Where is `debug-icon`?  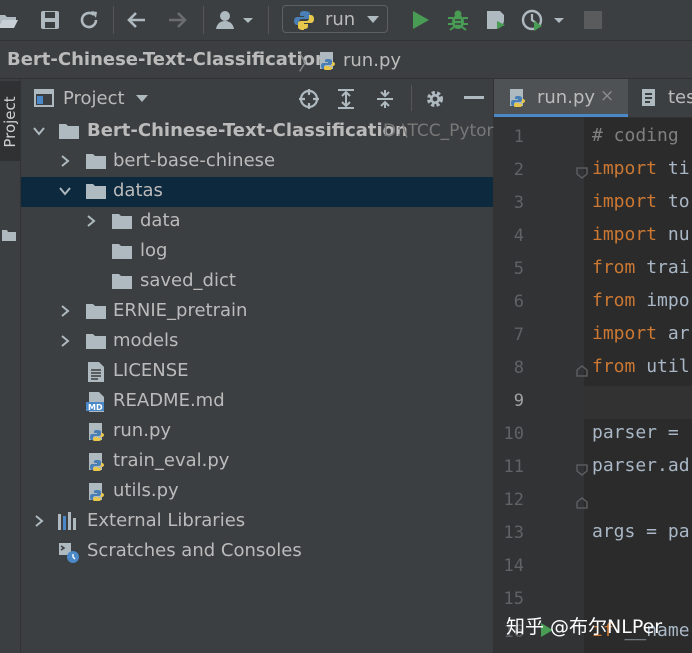 debug-icon is located at coordinates (458, 20).